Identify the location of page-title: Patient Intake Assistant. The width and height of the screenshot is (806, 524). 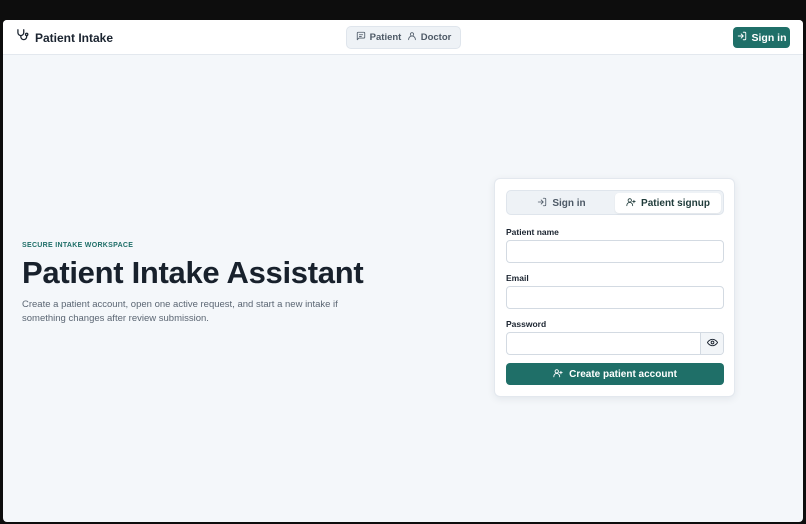
(193, 272).